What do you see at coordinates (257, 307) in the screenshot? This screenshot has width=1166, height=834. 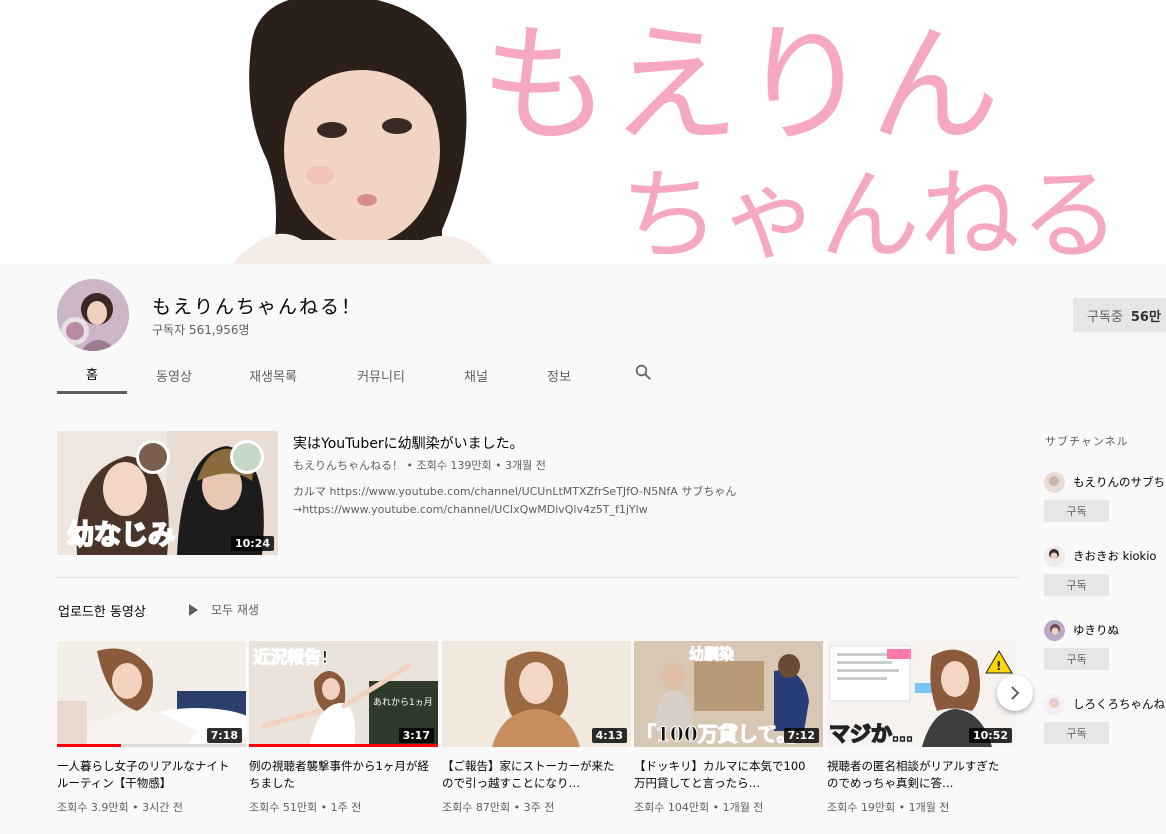 I see `channel-title: もえりんちゃんねる！` at bounding box center [257, 307].